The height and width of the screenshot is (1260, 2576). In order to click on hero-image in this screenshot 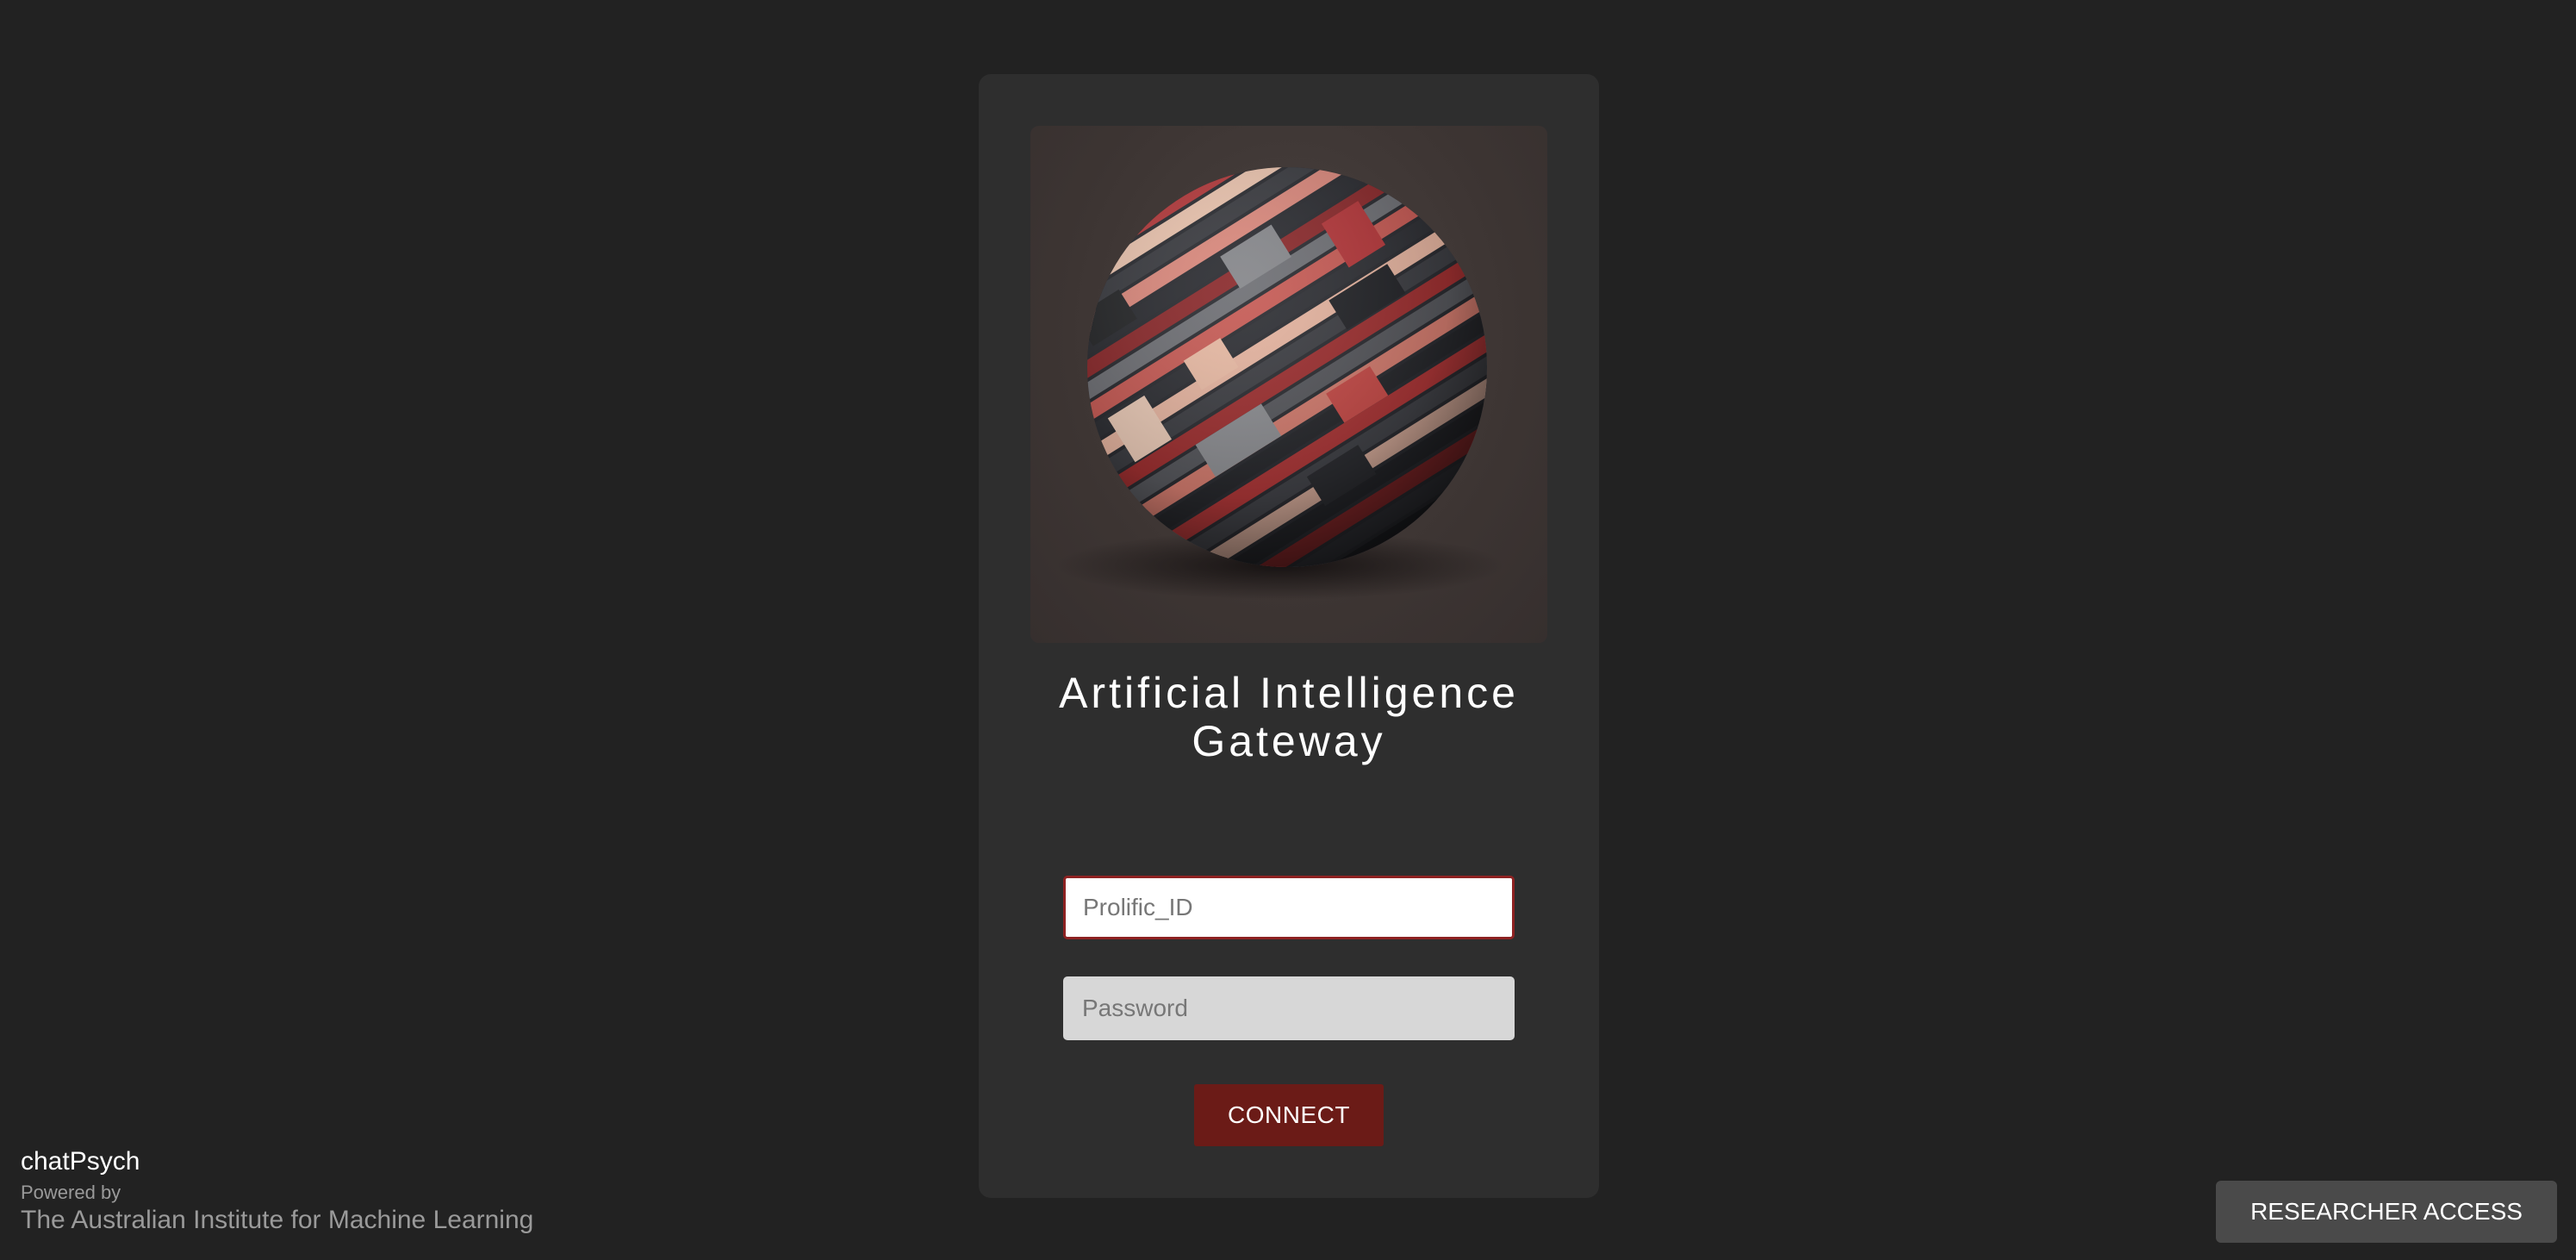, I will do `click(1289, 385)`.